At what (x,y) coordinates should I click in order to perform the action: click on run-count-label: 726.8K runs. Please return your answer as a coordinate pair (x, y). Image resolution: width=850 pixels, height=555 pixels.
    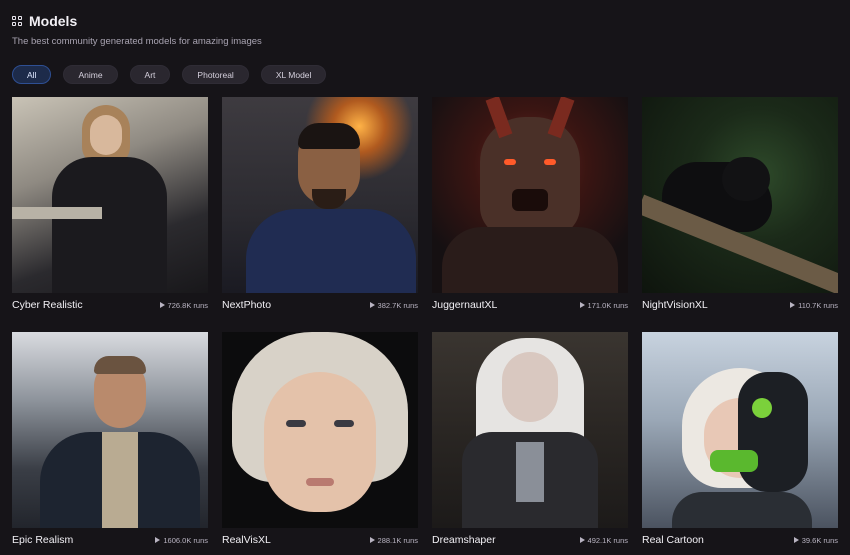
    Looking at the image, I should click on (187, 305).